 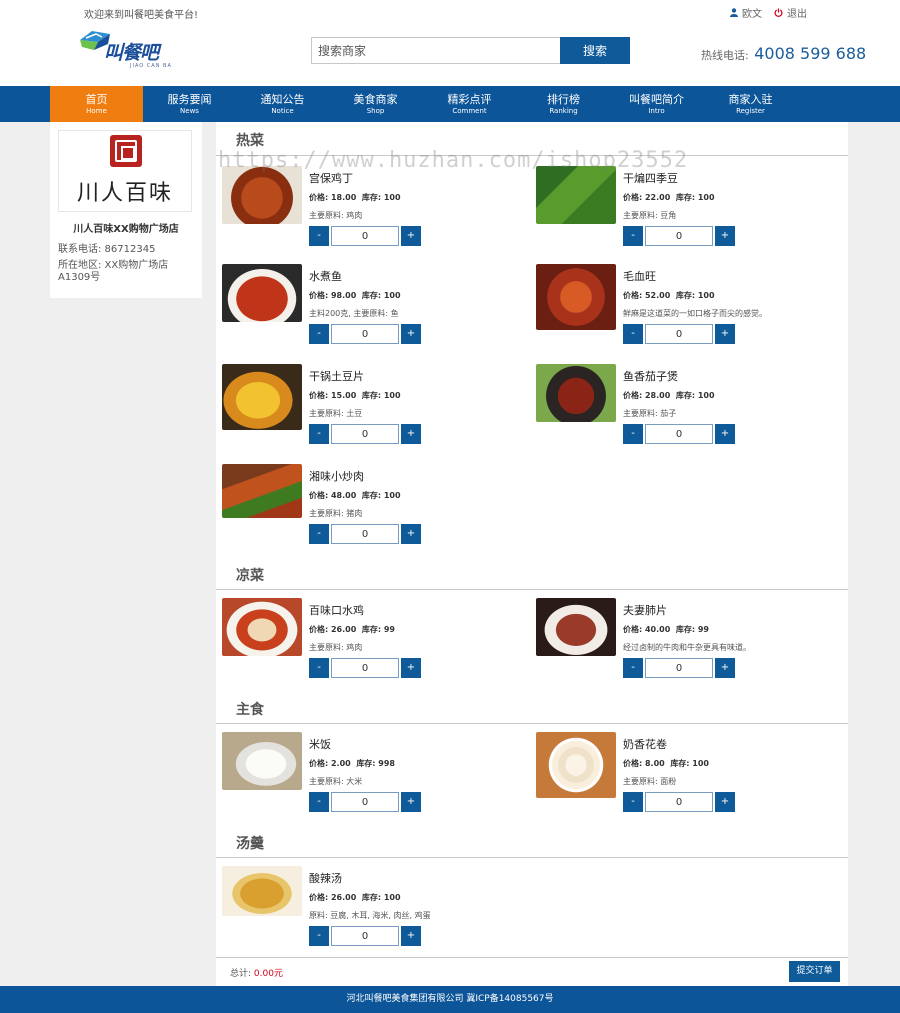 I want to click on nav-sublabel: Comment, so click(x=469, y=111).